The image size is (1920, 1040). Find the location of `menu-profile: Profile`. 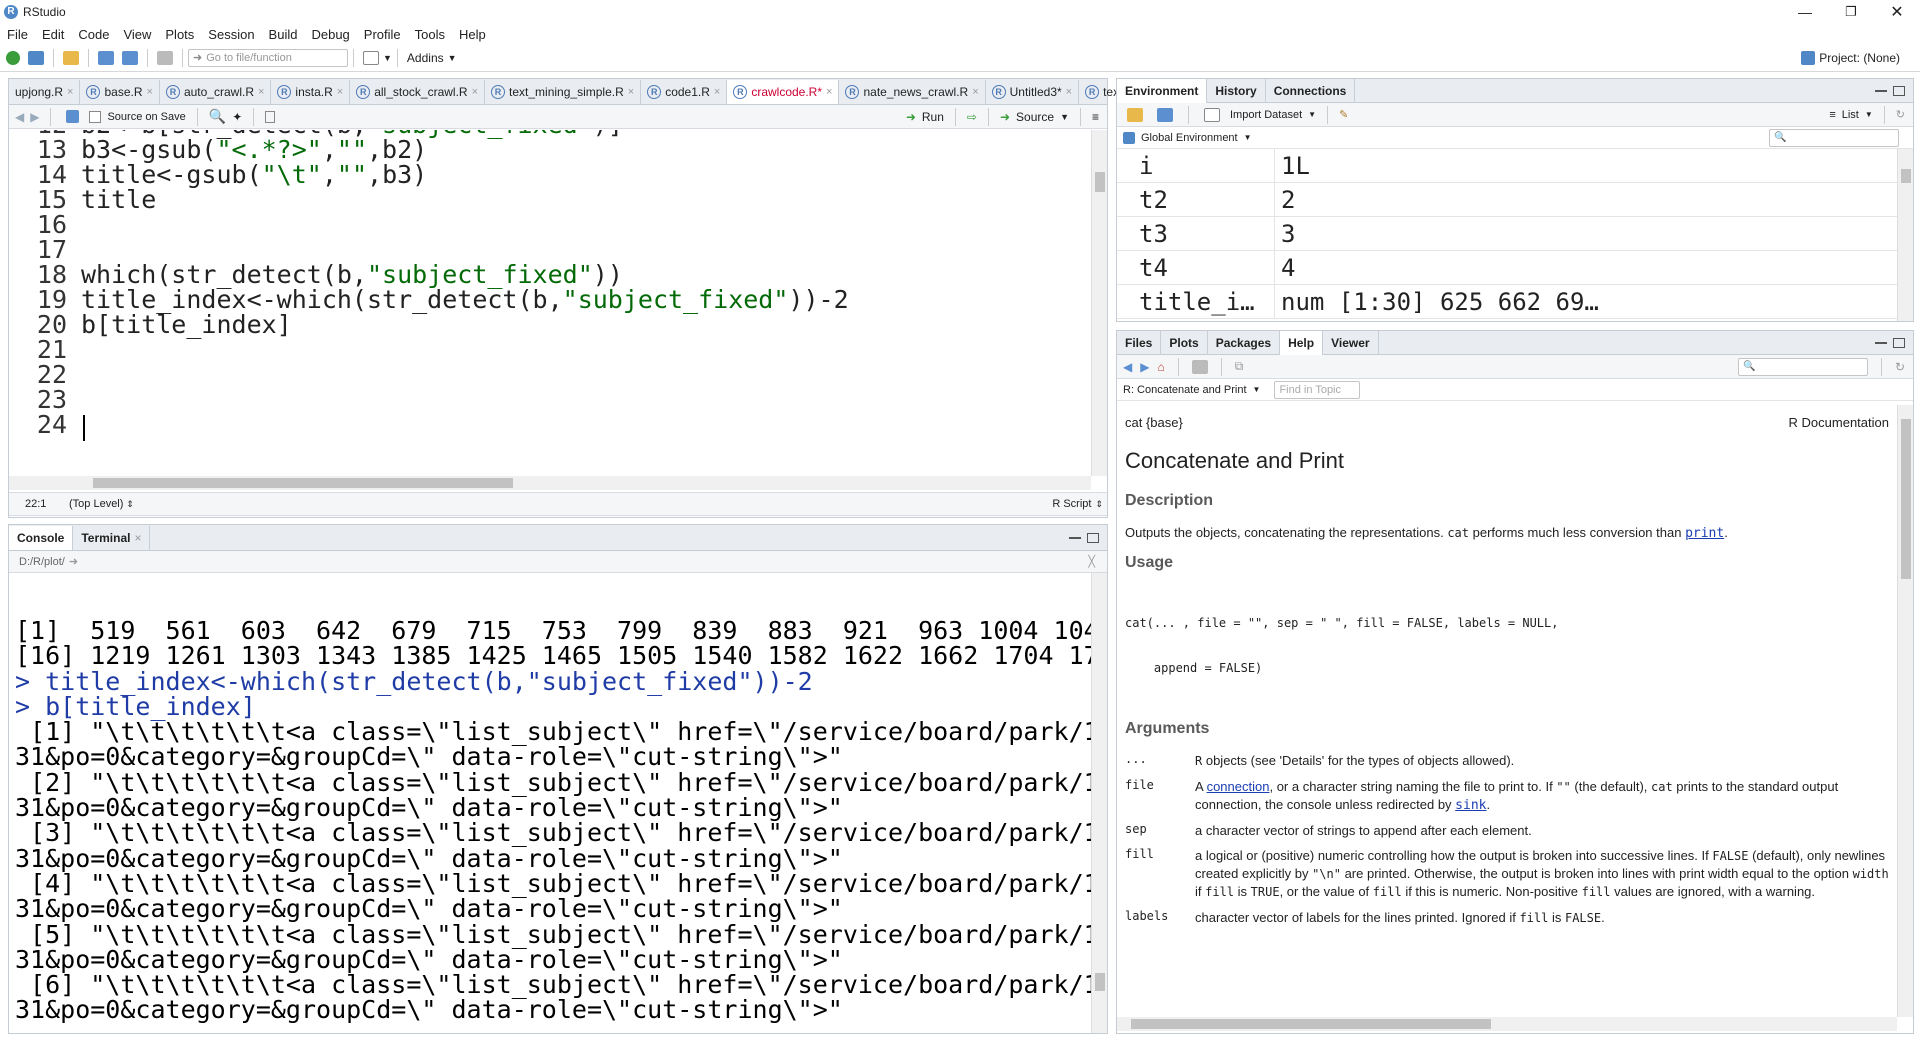

menu-profile: Profile is located at coordinates (382, 34).